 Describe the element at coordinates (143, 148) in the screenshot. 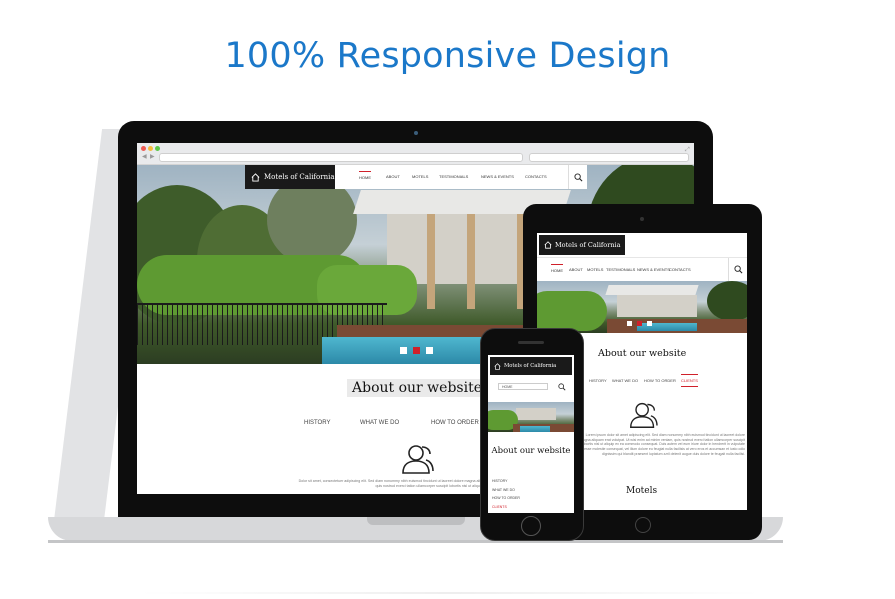

I see `close-window-icon` at that location.